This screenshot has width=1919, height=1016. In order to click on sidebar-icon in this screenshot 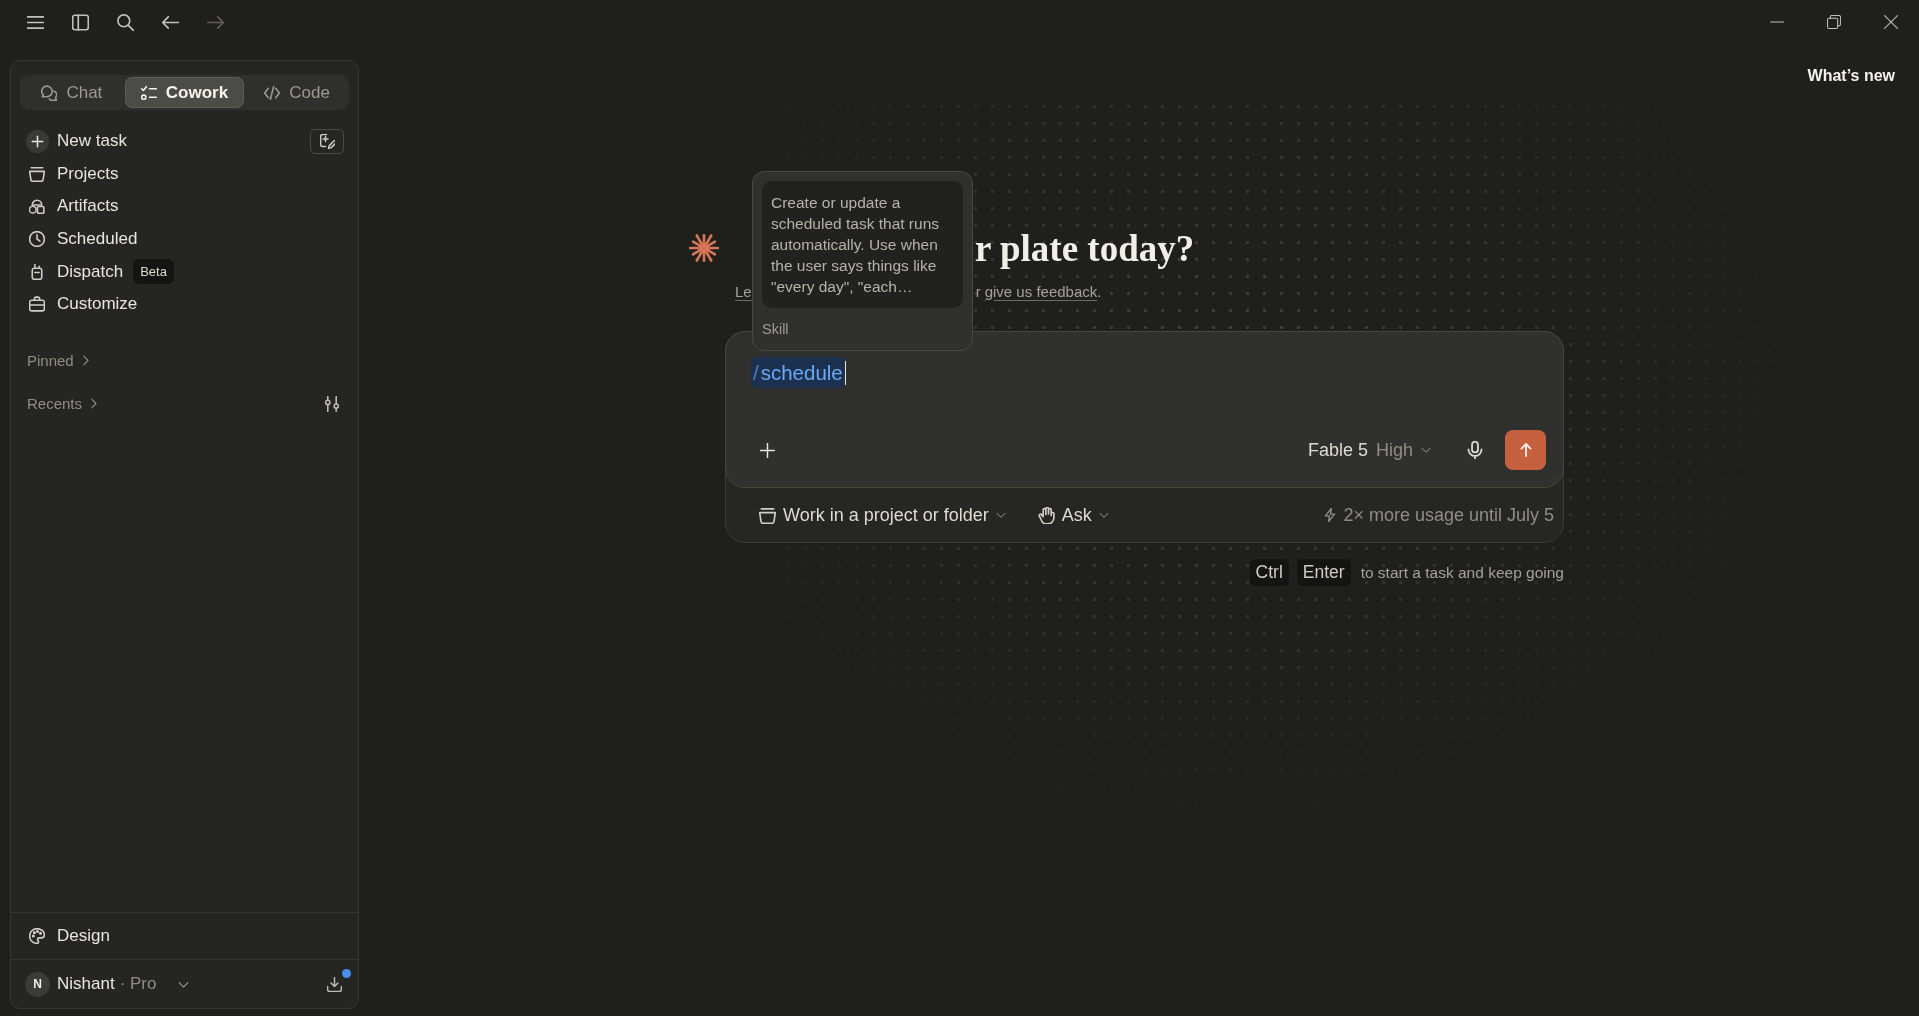, I will do `click(80, 22)`.